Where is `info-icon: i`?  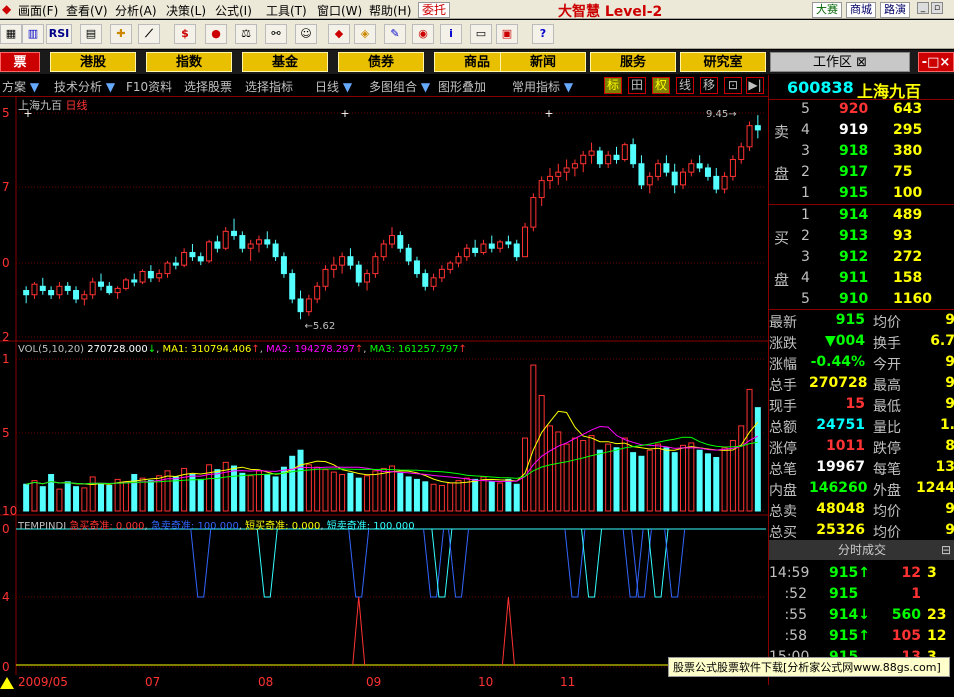
info-icon: i is located at coordinates (451, 34).